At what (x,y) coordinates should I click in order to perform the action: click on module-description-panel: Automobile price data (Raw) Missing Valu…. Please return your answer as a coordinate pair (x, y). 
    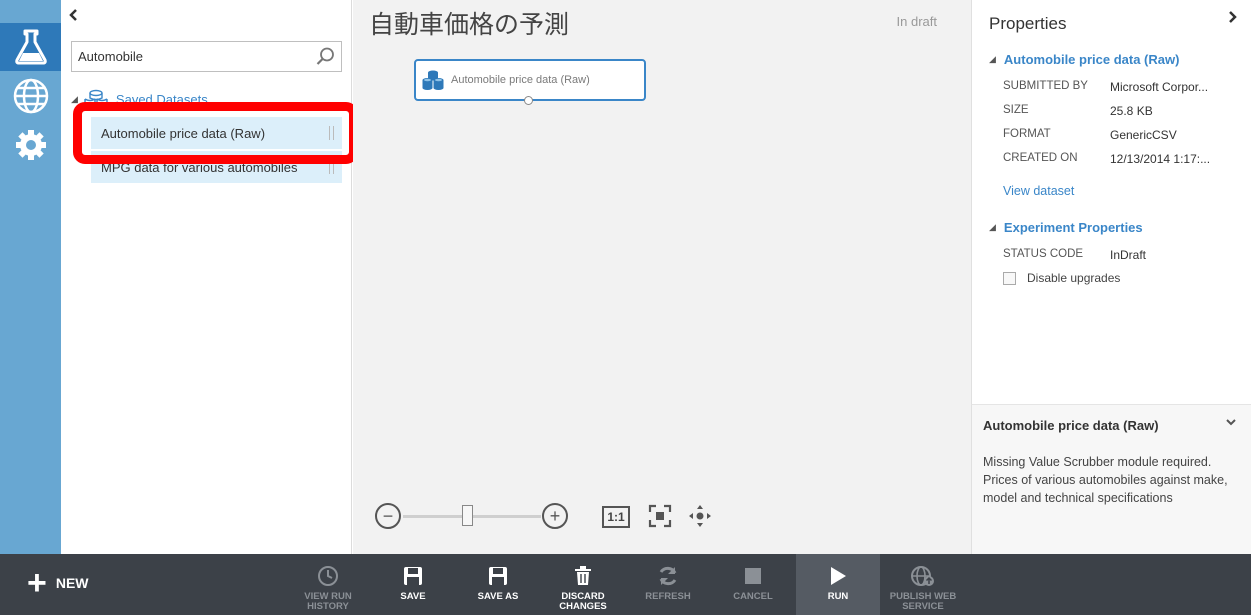
    Looking at the image, I should click on (1111, 479).